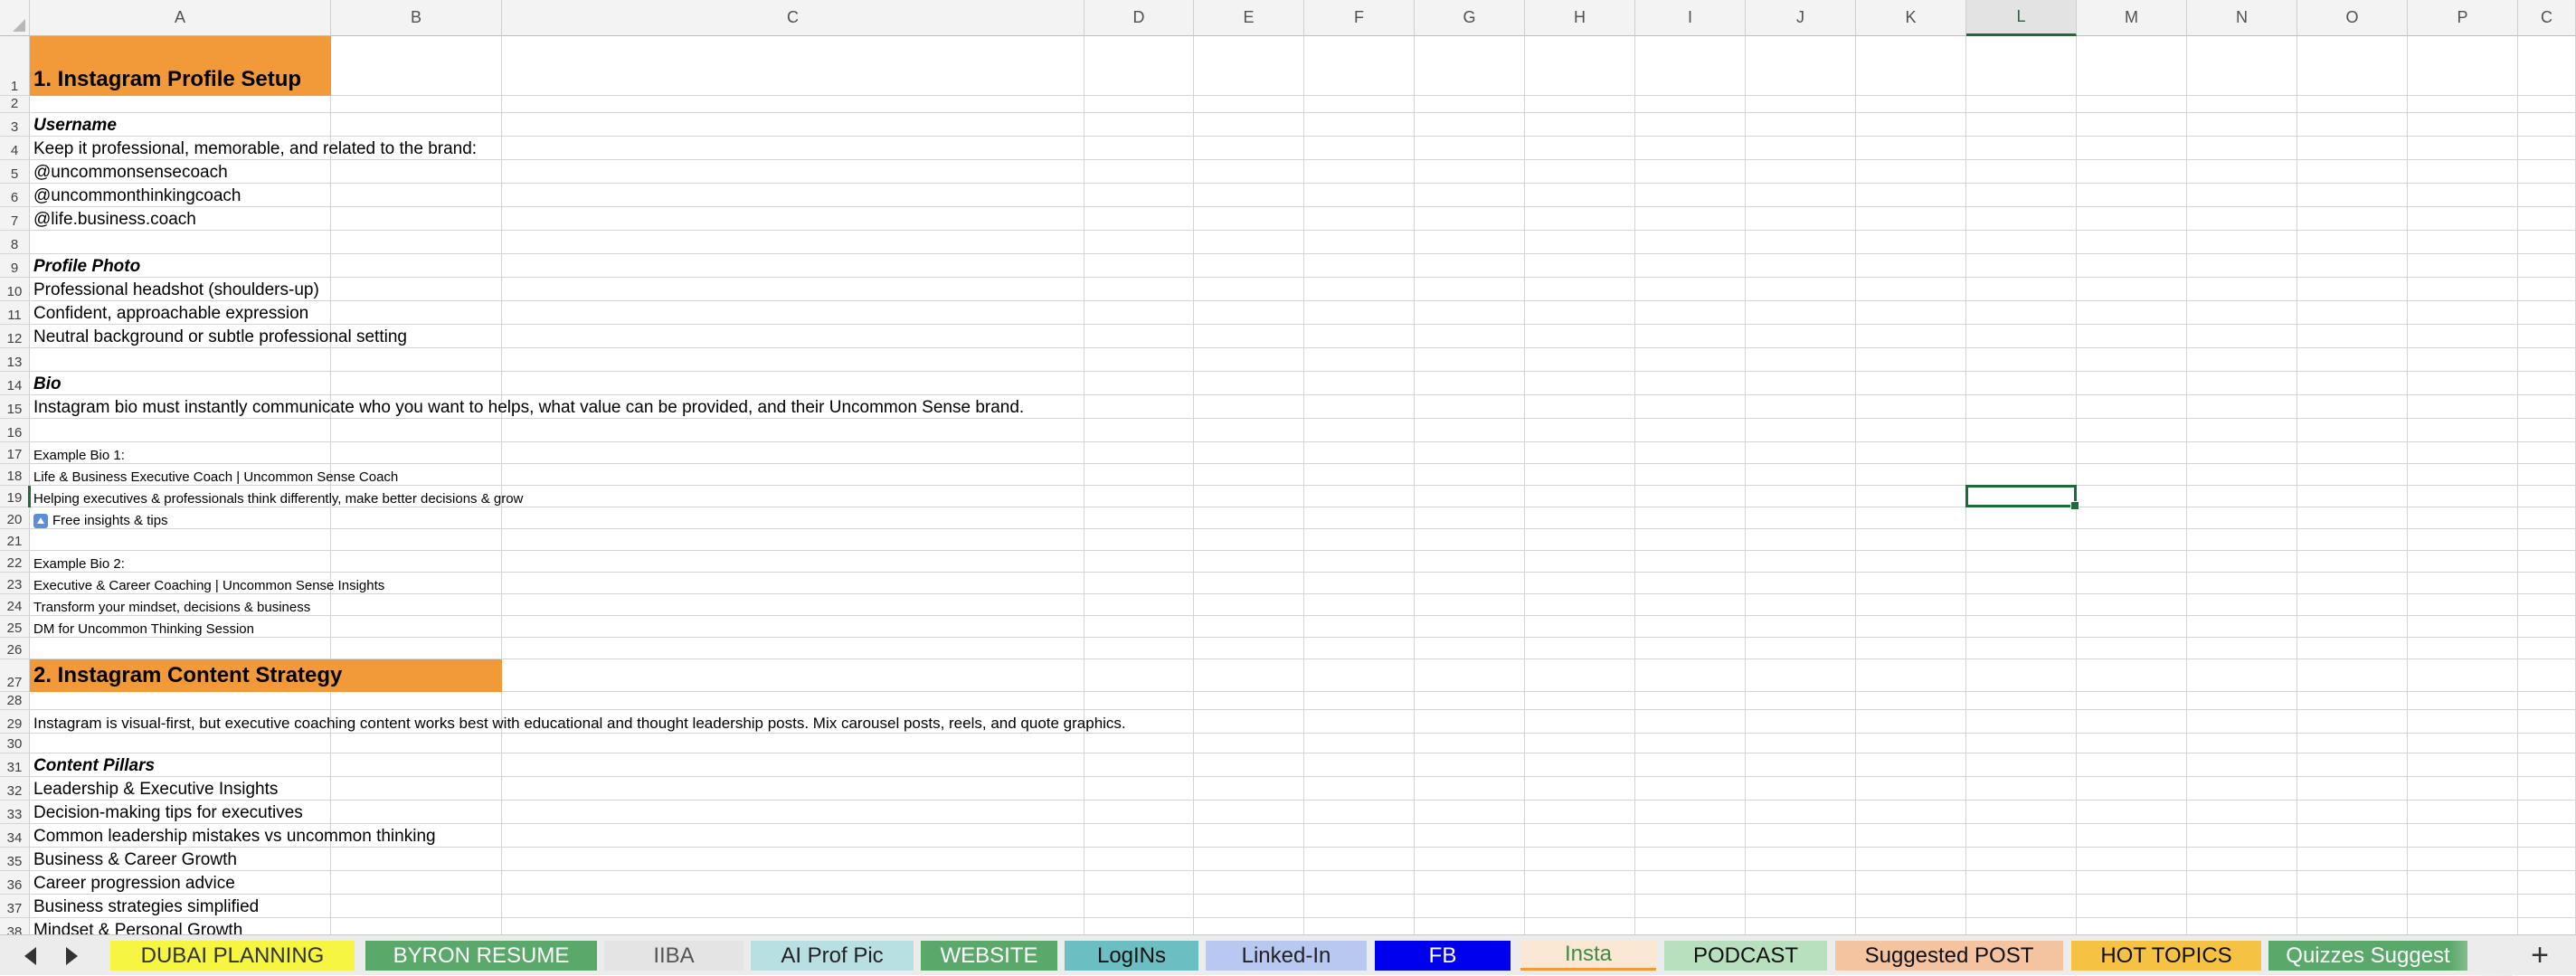 The width and height of the screenshot is (2576, 976). Describe the element at coordinates (2352, 18) in the screenshot. I see `column-header-o: O` at that location.